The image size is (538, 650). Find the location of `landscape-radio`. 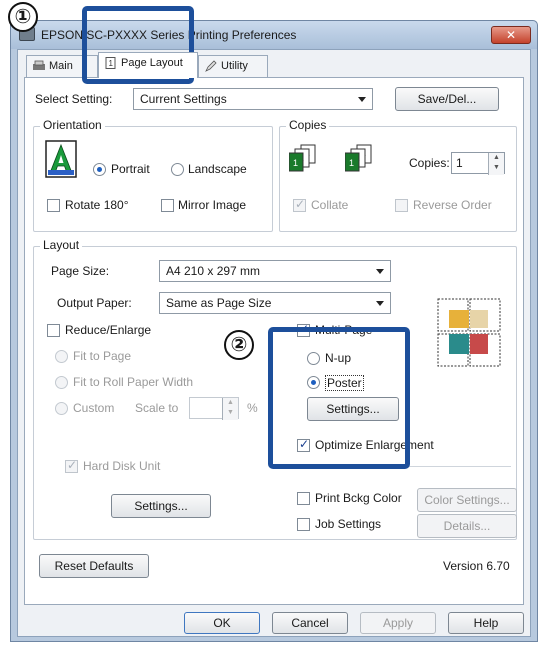

landscape-radio is located at coordinates (177, 169).